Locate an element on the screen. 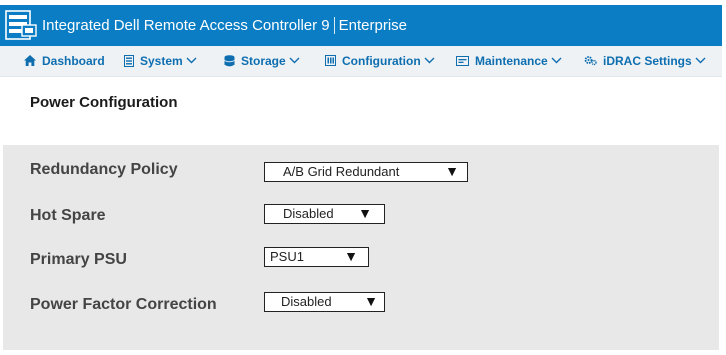  hot-spare-label: Hot Spare is located at coordinates (68, 215).